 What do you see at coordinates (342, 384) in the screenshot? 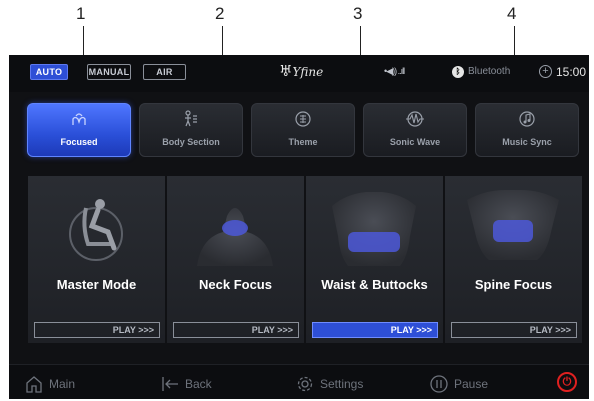
I see `settings-label: Settings` at bounding box center [342, 384].